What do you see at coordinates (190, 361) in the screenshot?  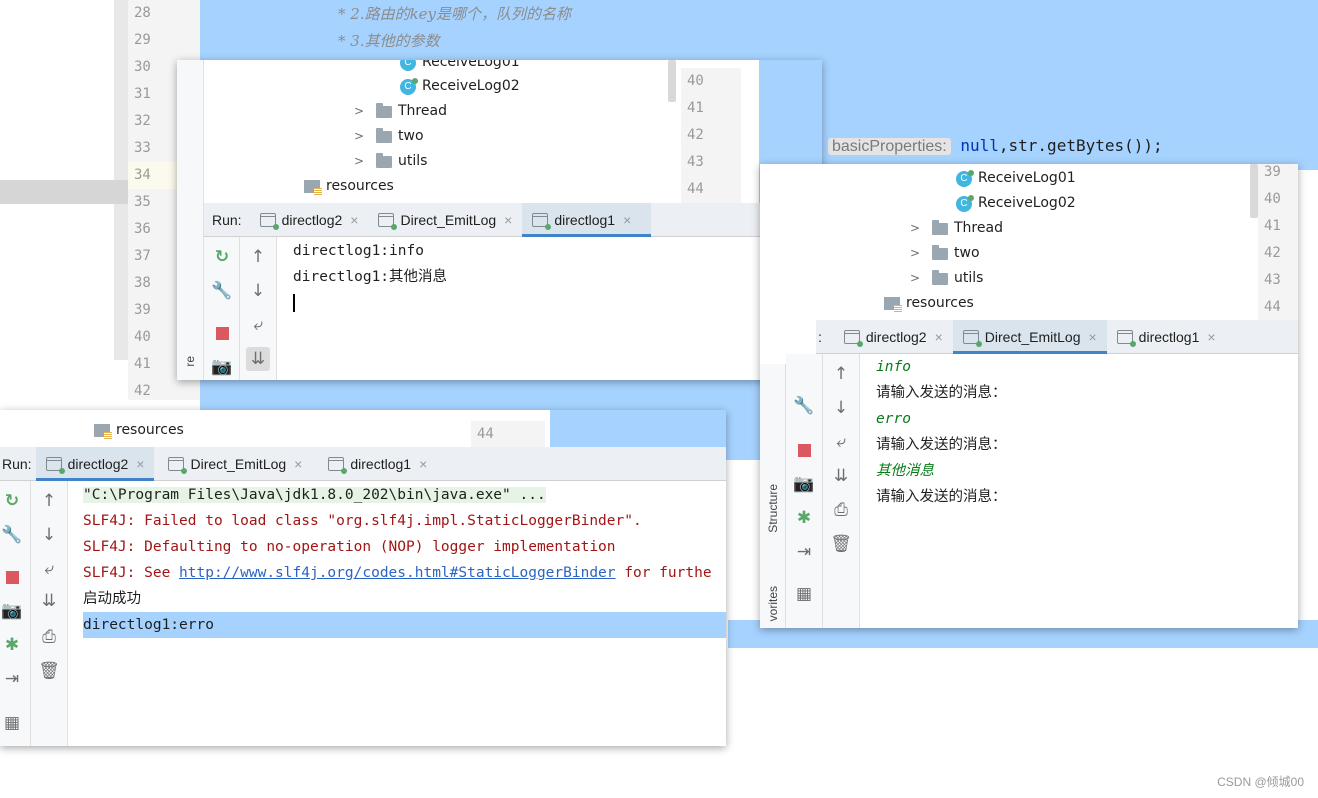 I see `structure-tool-label: re` at bounding box center [190, 361].